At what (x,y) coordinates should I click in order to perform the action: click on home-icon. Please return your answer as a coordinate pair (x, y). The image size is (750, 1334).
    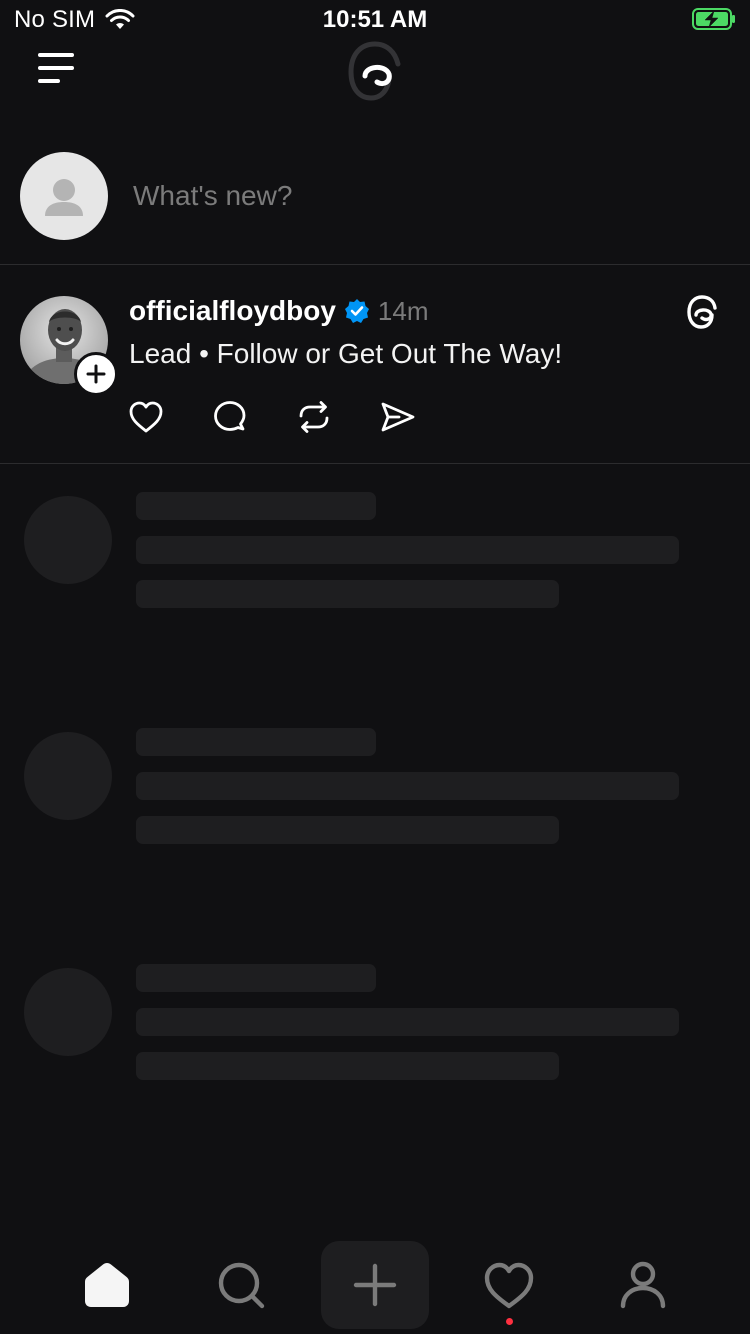
    Looking at the image, I should click on (107, 1285).